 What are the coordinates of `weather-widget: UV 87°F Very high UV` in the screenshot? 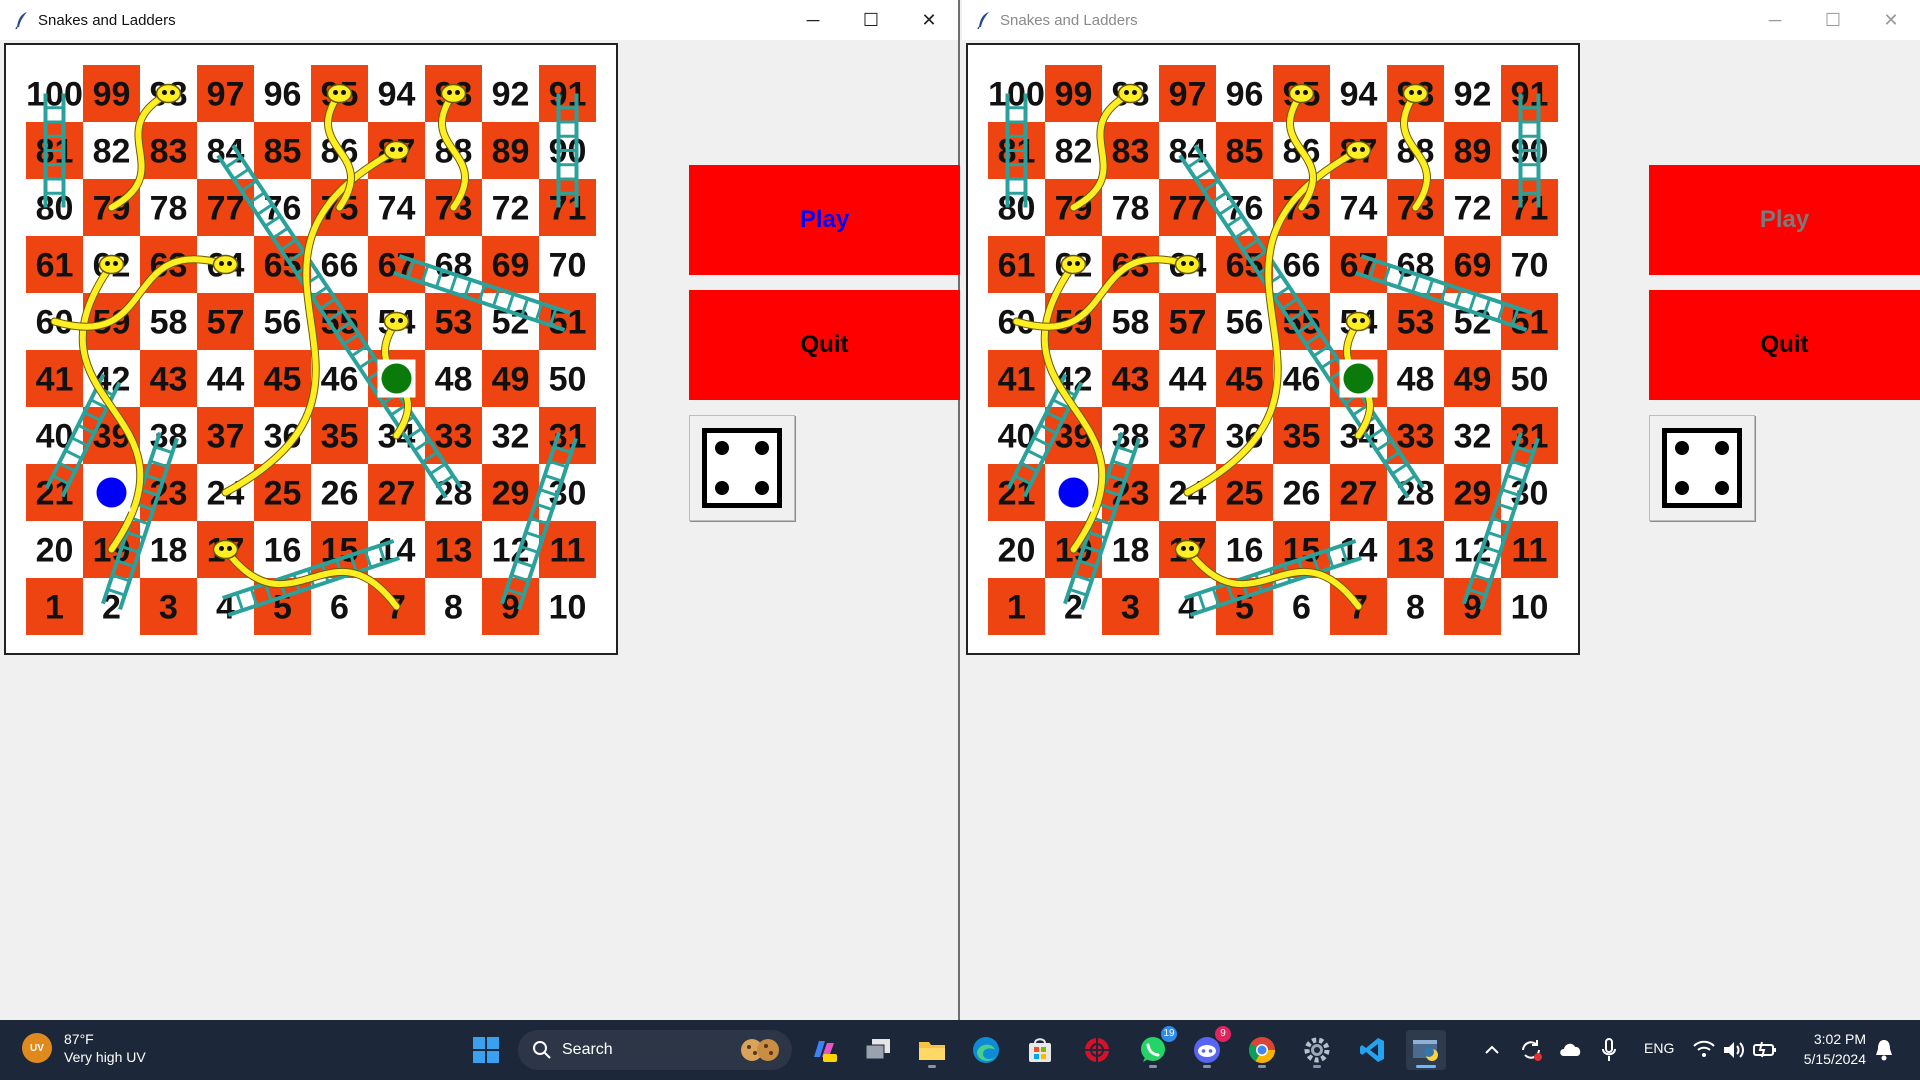 It's located at (84, 1048).